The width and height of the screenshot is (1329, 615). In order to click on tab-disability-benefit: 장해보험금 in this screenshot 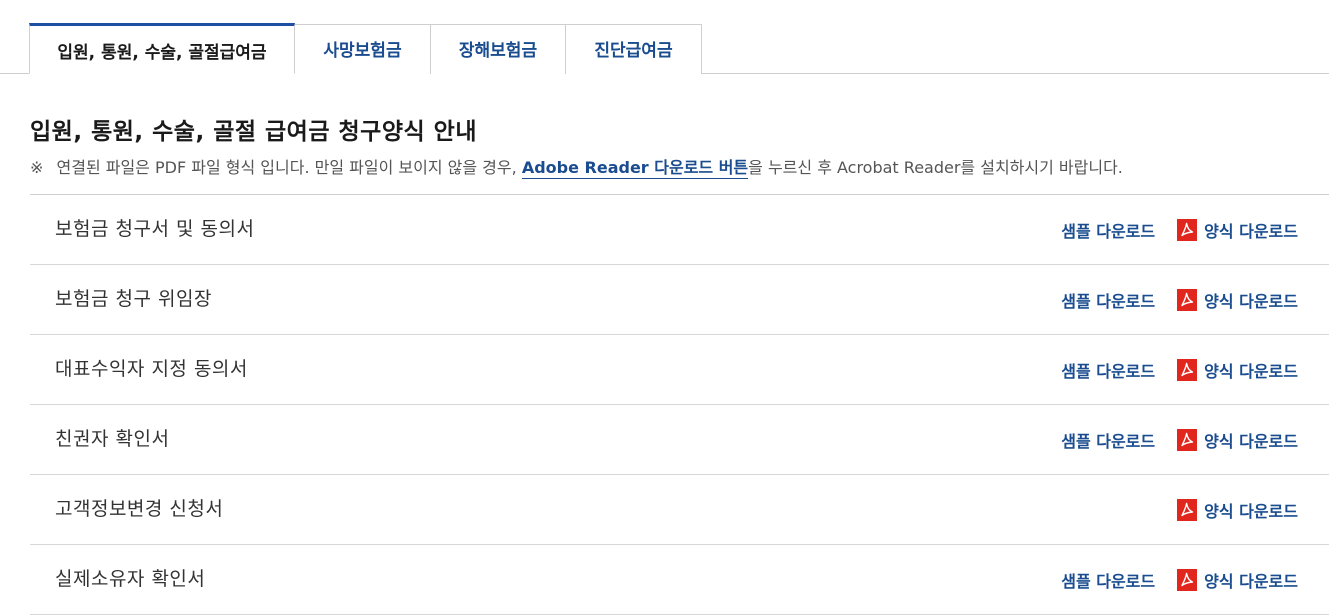, I will do `click(498, 49)`.